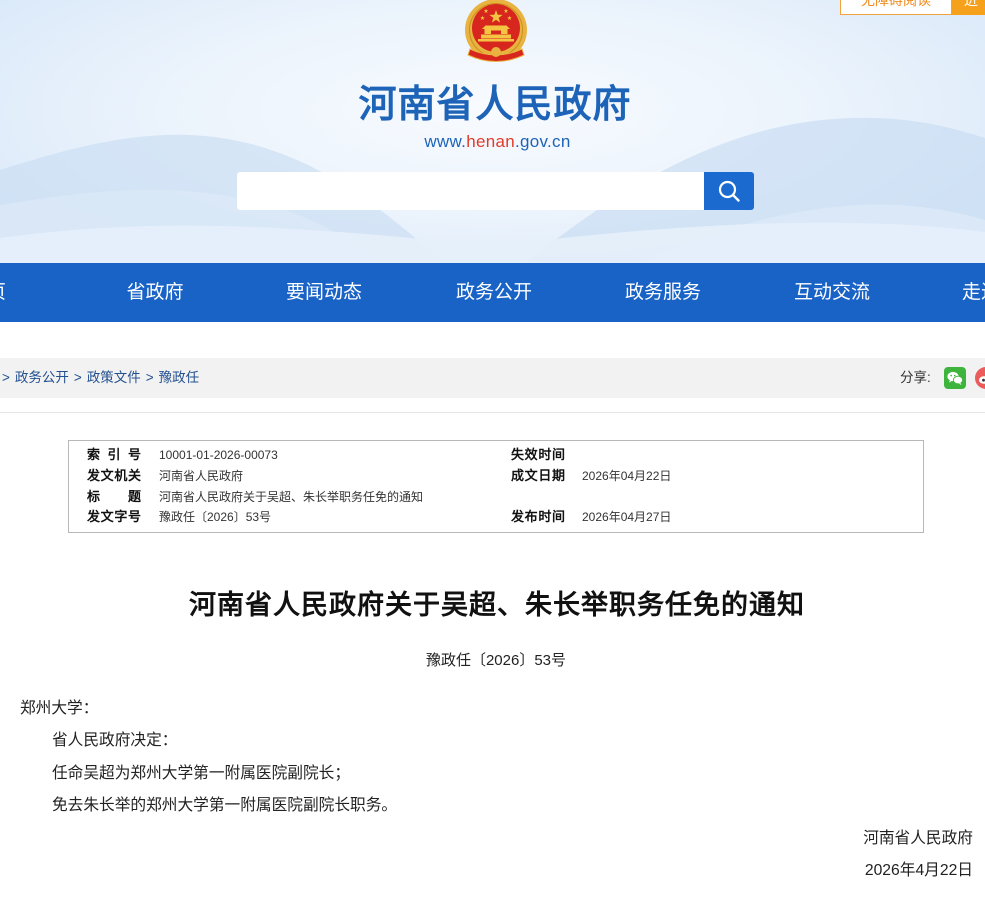  I want to click on metadata-value: 河南省人民政府, so click(201, 475).